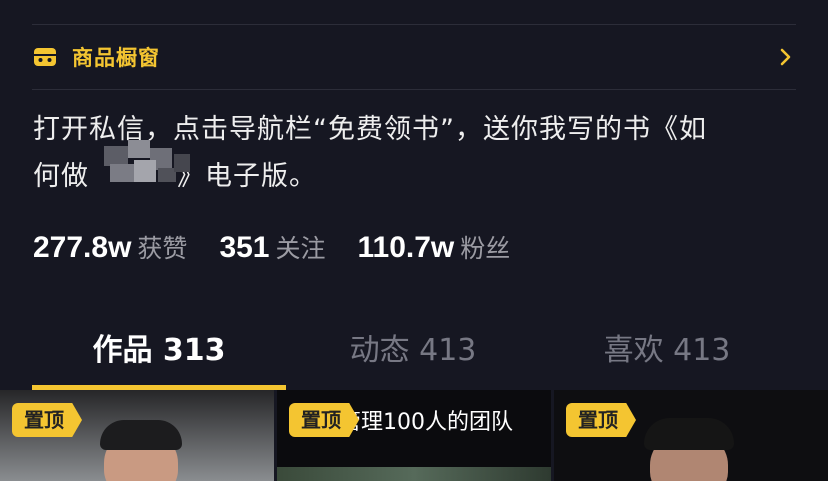  What do you see at coordinates (148, 163) in the screenshot?
I see `pixelated-redaction` at bounding box center [148, 163].